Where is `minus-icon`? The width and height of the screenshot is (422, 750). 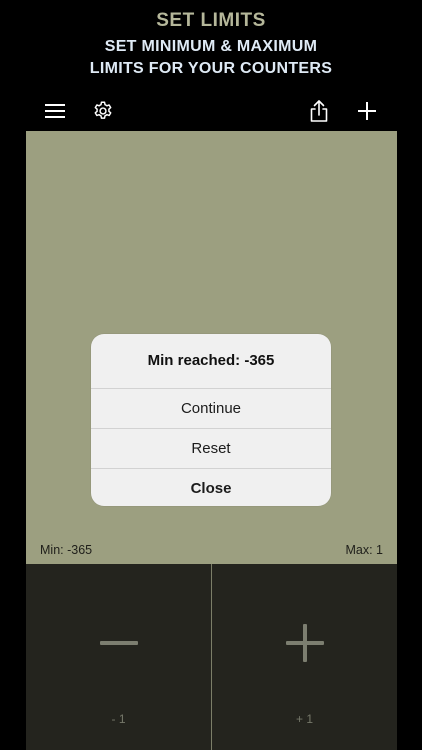 minus-icon is located at coordinates (118, 643).